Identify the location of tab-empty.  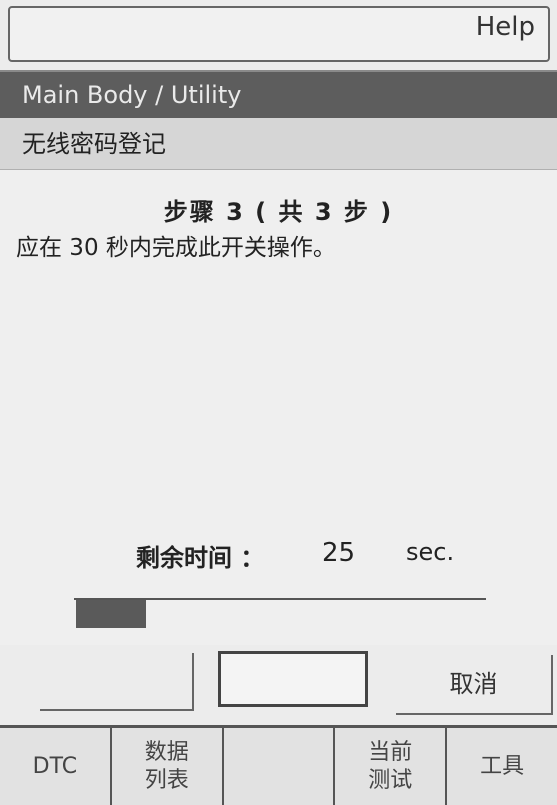
(280, 766).